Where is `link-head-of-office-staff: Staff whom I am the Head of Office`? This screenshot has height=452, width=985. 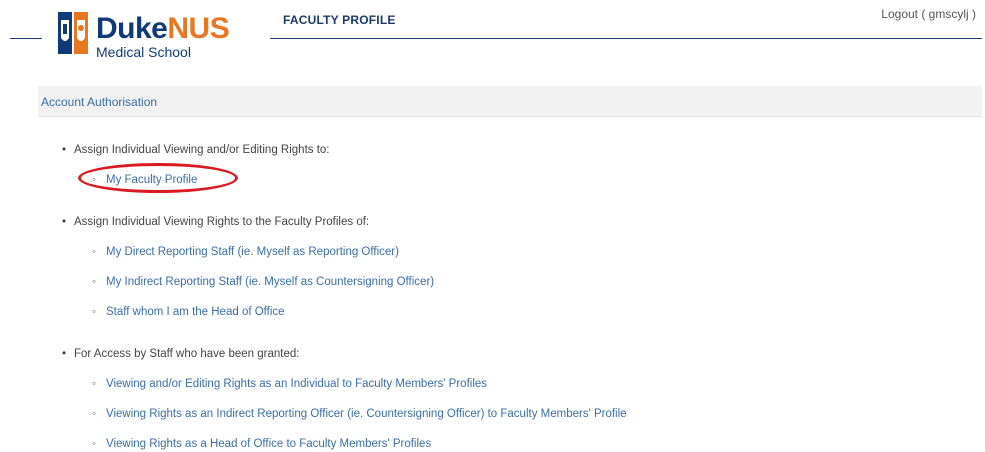
link-head-of-office-staff: Staff whom I am the Head of Office is located at coordinates (188, 312).